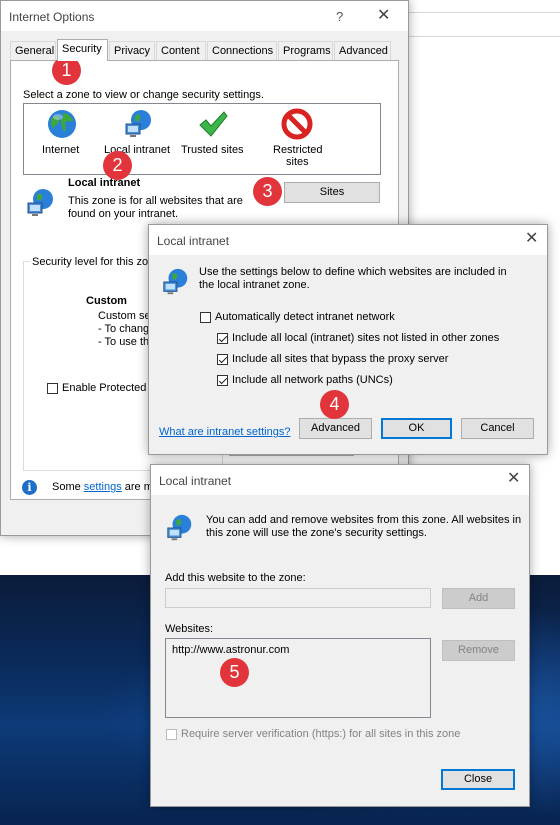 The image size is (560, 825). I want to click on include-local-checkbox, so click(222, 338).